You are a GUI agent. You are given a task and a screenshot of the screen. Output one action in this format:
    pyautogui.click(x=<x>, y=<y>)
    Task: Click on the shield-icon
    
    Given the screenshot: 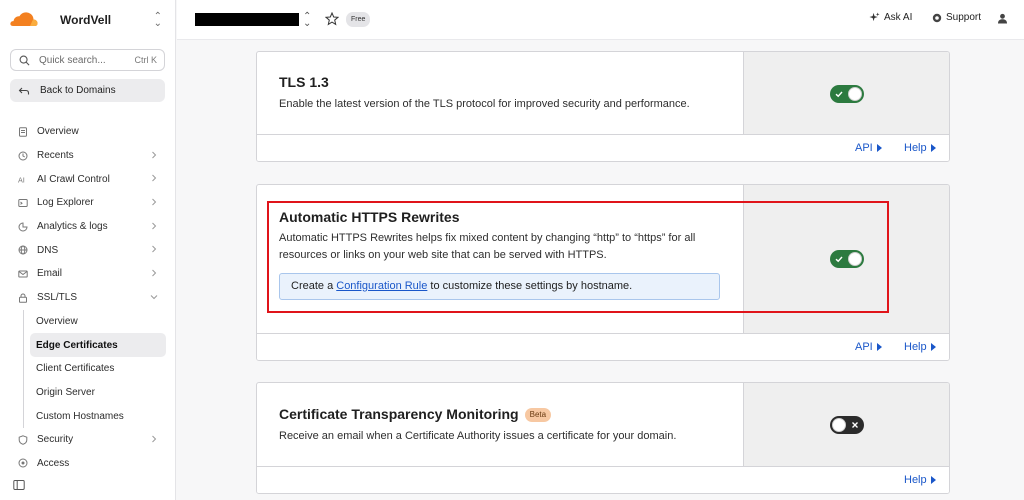 What is the action you would take?
    pyautogui.click(x=23, y=440)
    